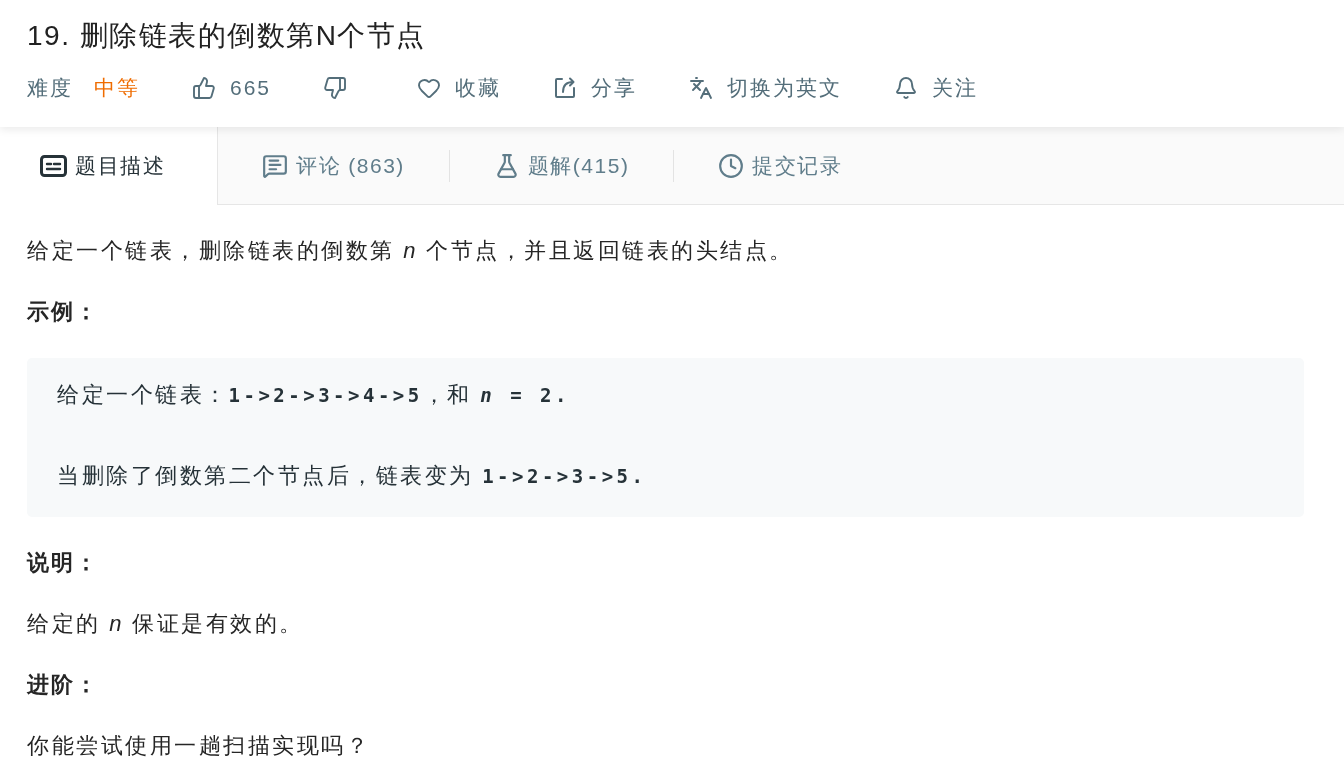 Image resolution: width=1344 pixels, height=782 pixels. Describe the element at coordinates (275, 165) in the screenshot. I see `comment-icon` at that location.